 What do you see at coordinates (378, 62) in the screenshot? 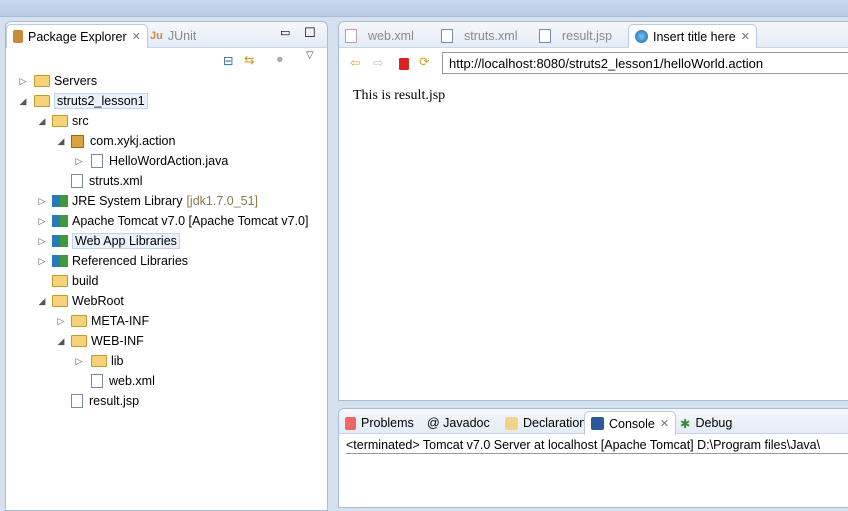
I see `forward-icon: ⇨` at bounding box center [378, 62].